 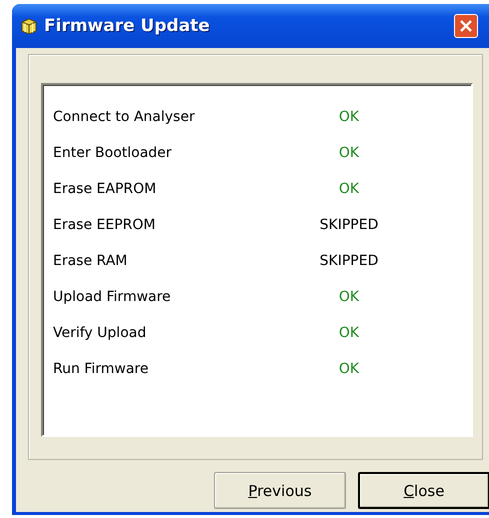 I want to click on step-label: Verify Upload, so click(x=100, y=333).